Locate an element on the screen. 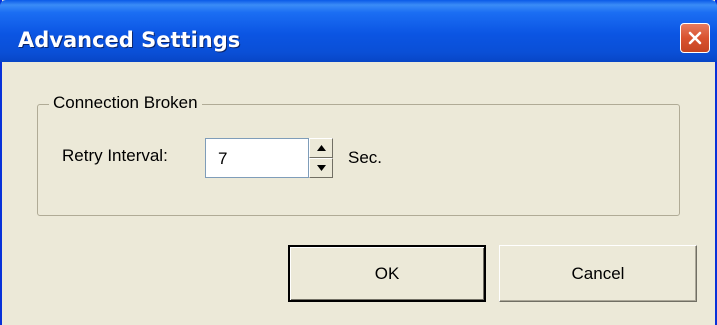 Image resolution: width=717 pixels, height=325 pixels. retry-interval-spinner is located at coordinates (321, 158).